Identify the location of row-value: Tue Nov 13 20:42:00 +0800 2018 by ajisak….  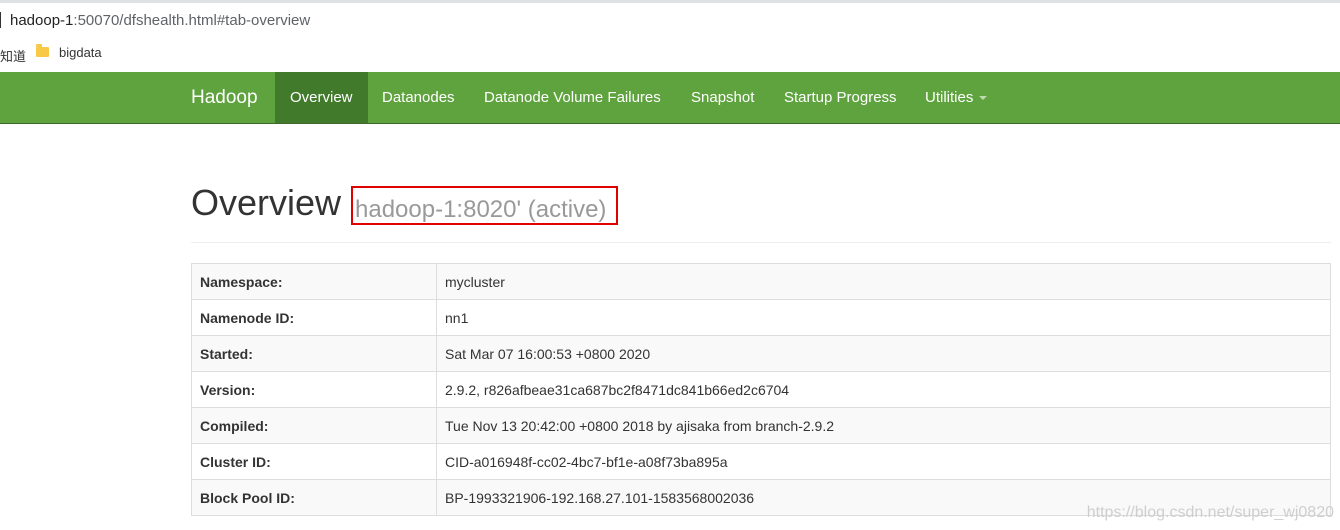
(883, 425).